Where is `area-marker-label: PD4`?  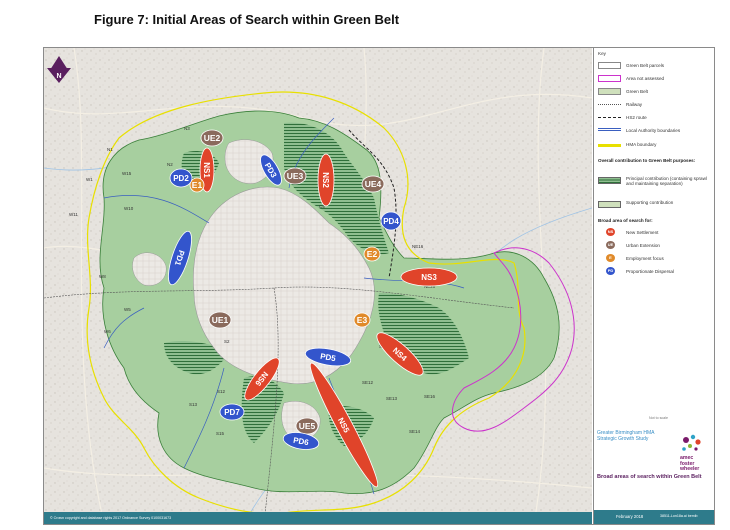
area-marker-label: PD4 is located at coordinates (391, 221).